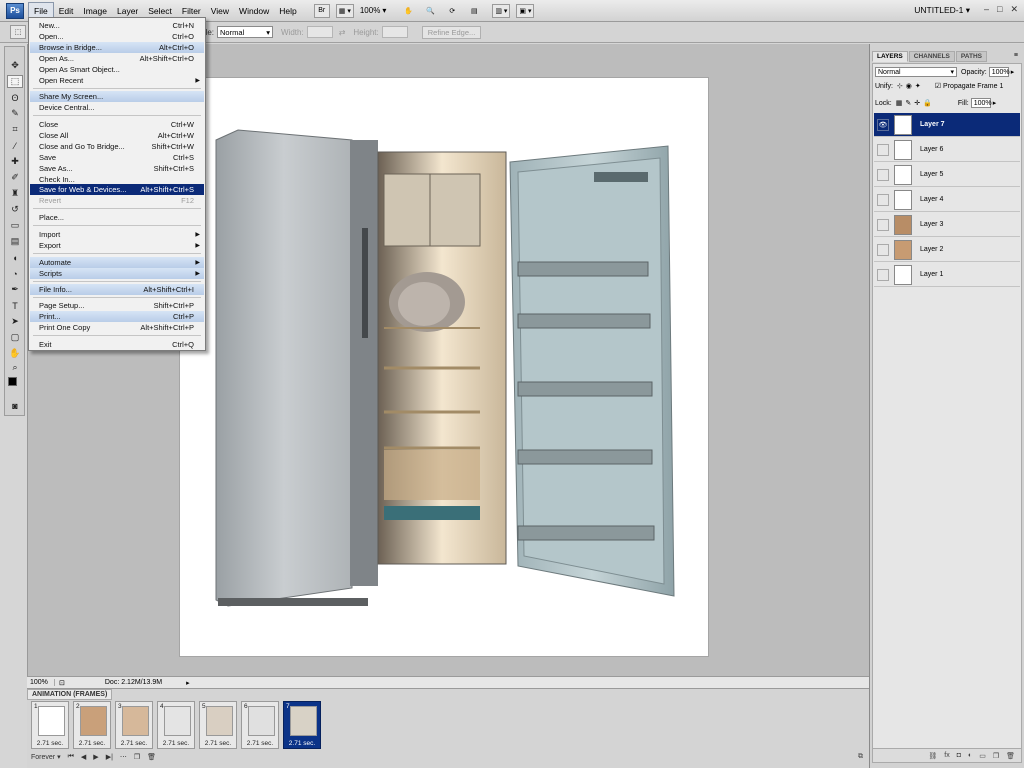 The height and width of the screenshot is (768, 1024). I want to click on menu-item-close: Close Ctrl+W, so click(117, 124).